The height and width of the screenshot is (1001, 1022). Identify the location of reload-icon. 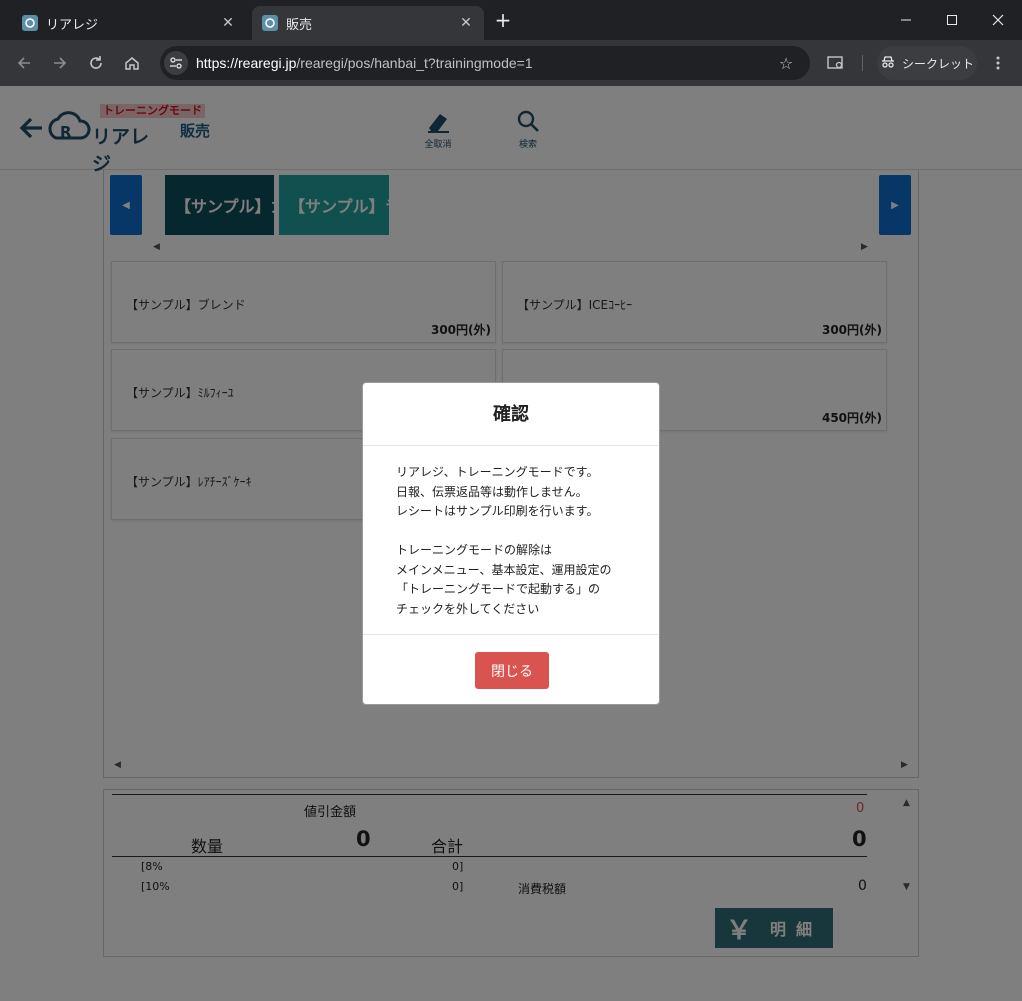
(96, 63).